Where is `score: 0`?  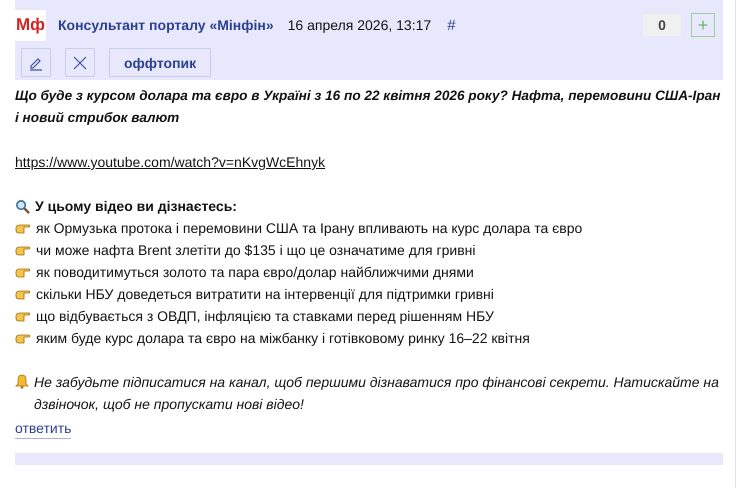 score: 0 is located at coordinates (662, 25).